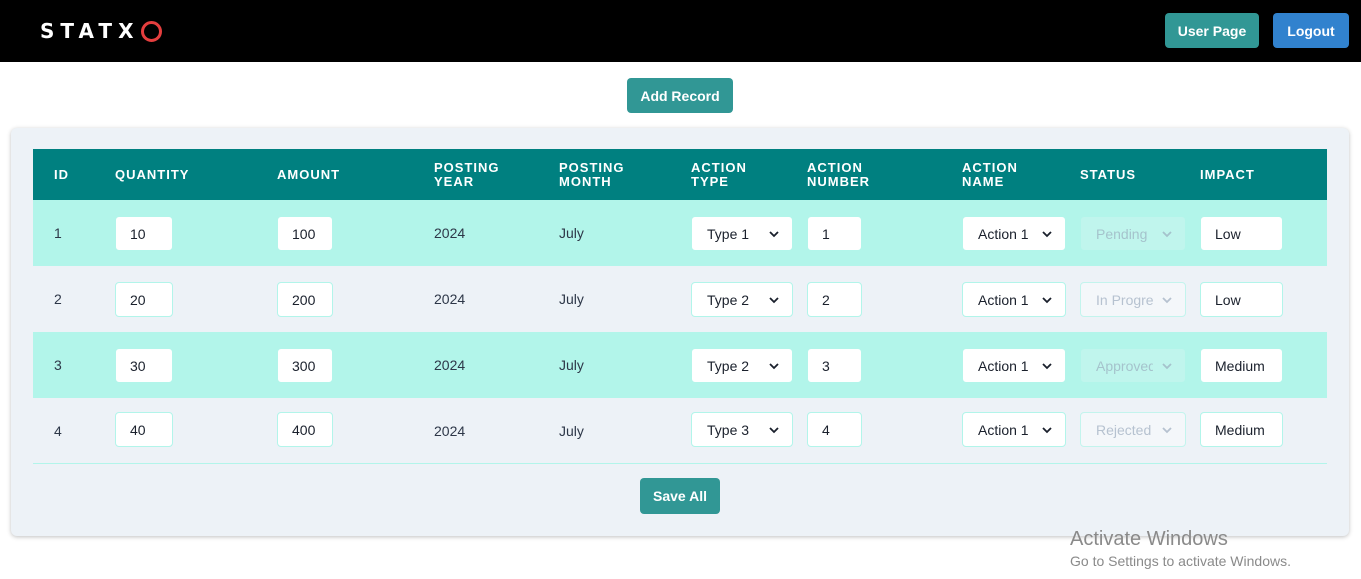 This screenshot has height=579, width=1361. I want to click on status-select: In Progress, so click(1133, 299).